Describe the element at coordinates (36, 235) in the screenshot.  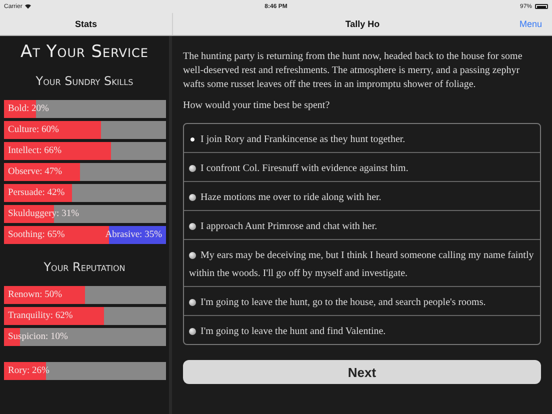
I see `stat-label: Soothing: 65%` at that location.